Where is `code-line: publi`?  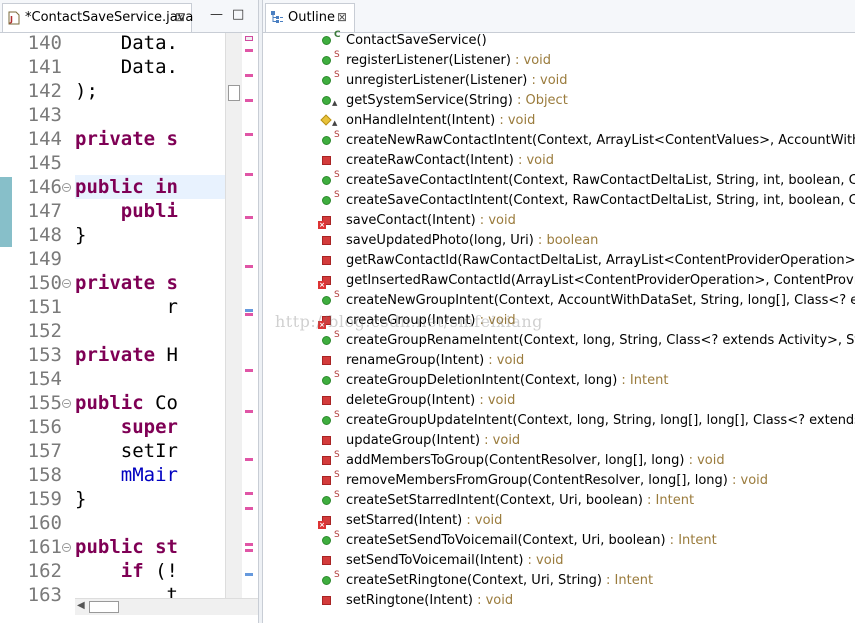
code-line: publi is located at coordinates (126, 211).